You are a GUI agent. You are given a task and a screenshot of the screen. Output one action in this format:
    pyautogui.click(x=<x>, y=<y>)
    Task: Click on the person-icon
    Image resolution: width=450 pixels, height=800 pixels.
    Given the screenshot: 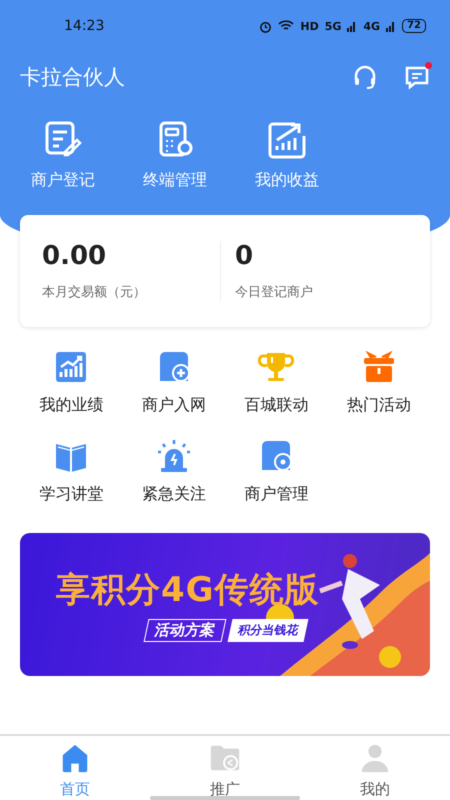 What is the action you would take?
    pyautogui.click(x=375, y=758)
    